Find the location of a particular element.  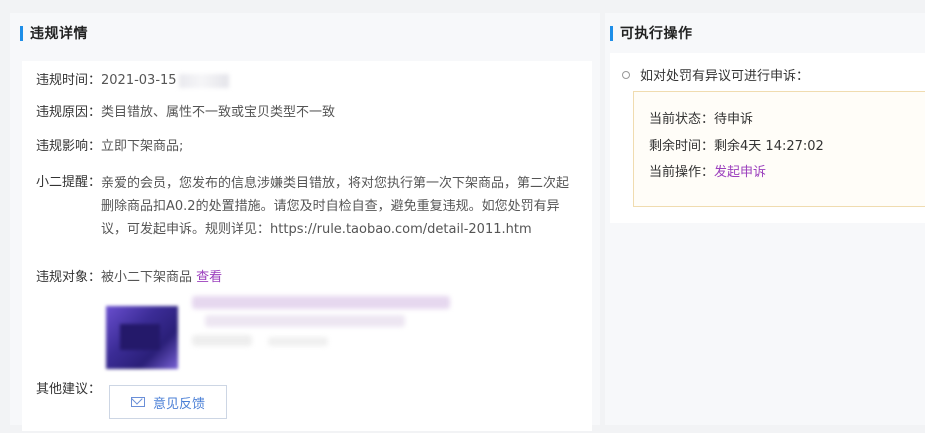

violation-impact-label: 违规影响： is located at coordinates (69, 146).